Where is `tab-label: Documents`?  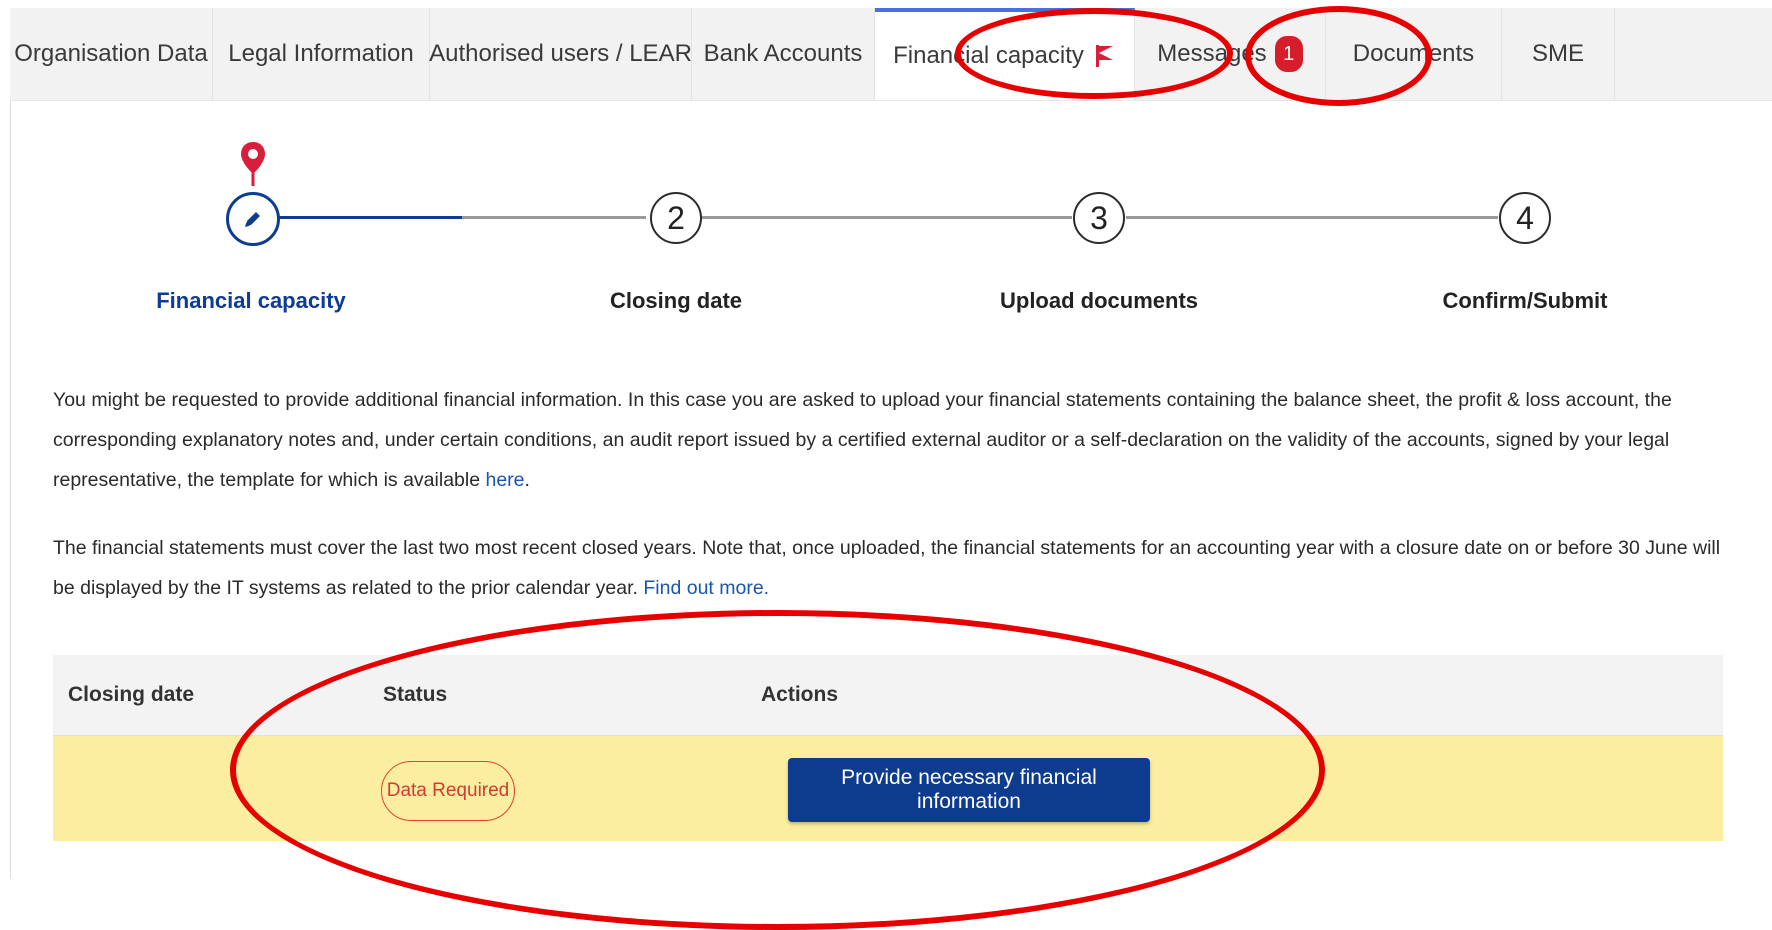
tab-label: Documents is located at coordinates (1413, 53).